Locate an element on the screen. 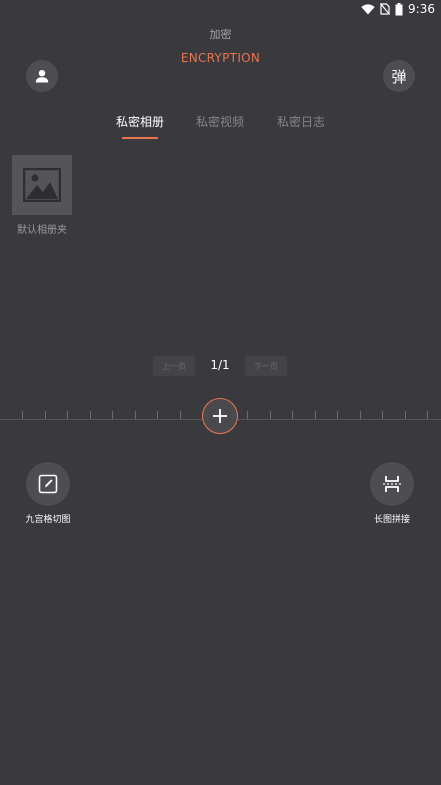 Image resolution: width=441 pixels, height=785 pixels. tab-label: 私密日志 is located at coordinates (300, 122).